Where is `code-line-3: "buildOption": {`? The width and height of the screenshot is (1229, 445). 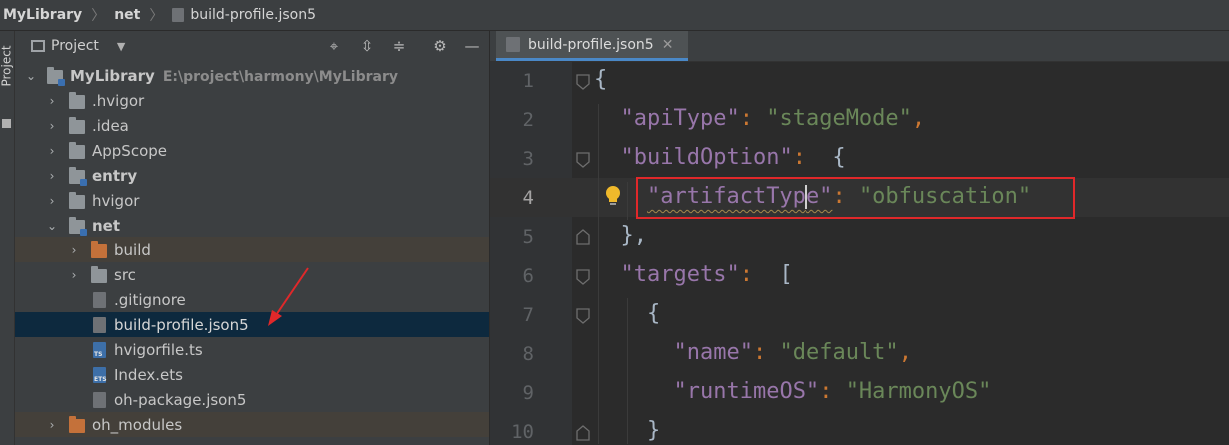 code-line-3: "buildOption": { is located at coordinates (733, 157).